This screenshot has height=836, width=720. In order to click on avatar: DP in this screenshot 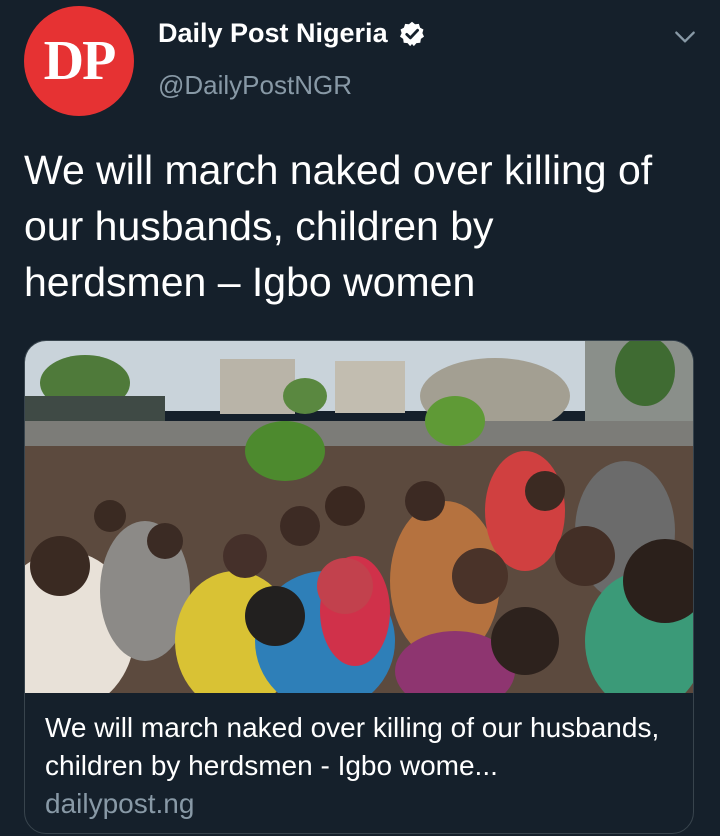, I will do `click(79, 61)`.